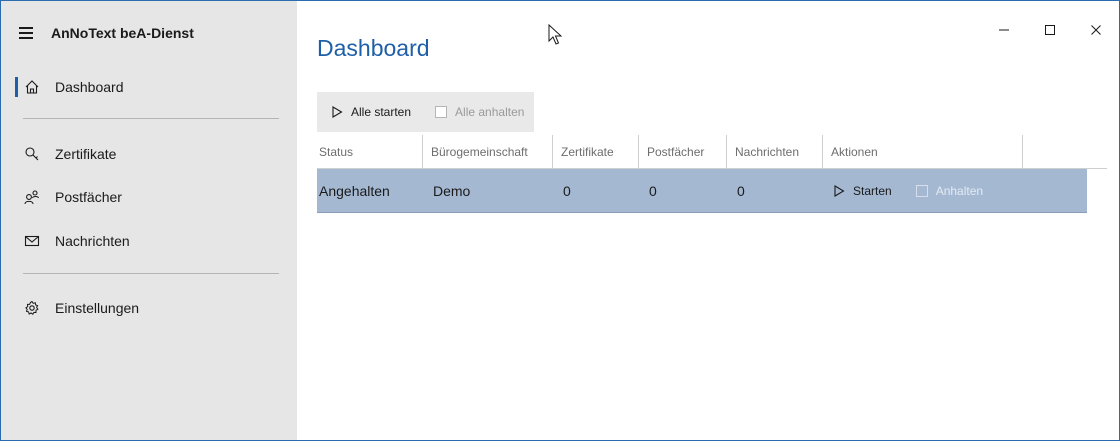  What do you see at coordinates (1004, 30) in the screenshot?
I see `minimize-icon` at bounding box center [1004, 30].